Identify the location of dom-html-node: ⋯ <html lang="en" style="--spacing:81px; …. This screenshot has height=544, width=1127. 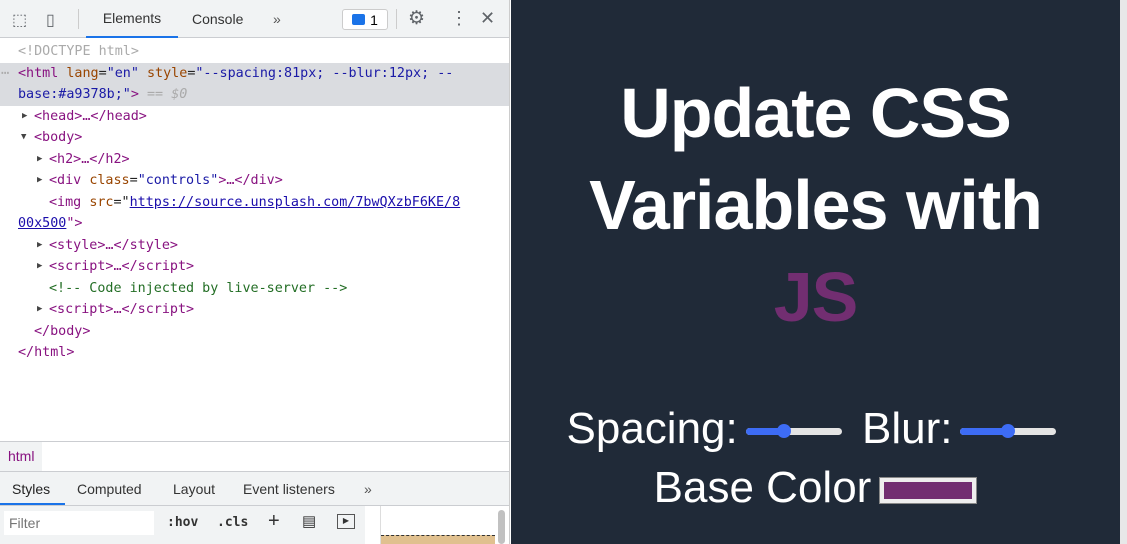
(254, 73).